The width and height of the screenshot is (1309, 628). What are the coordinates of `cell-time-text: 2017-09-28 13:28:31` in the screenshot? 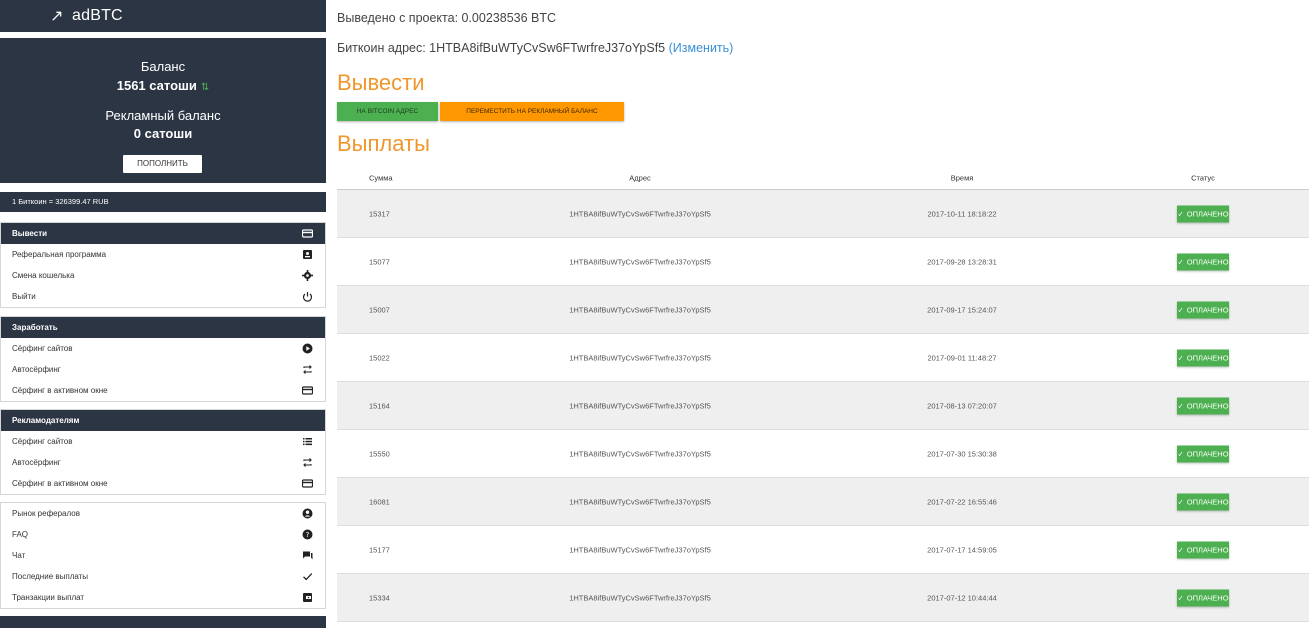 It's located at (962, 261).